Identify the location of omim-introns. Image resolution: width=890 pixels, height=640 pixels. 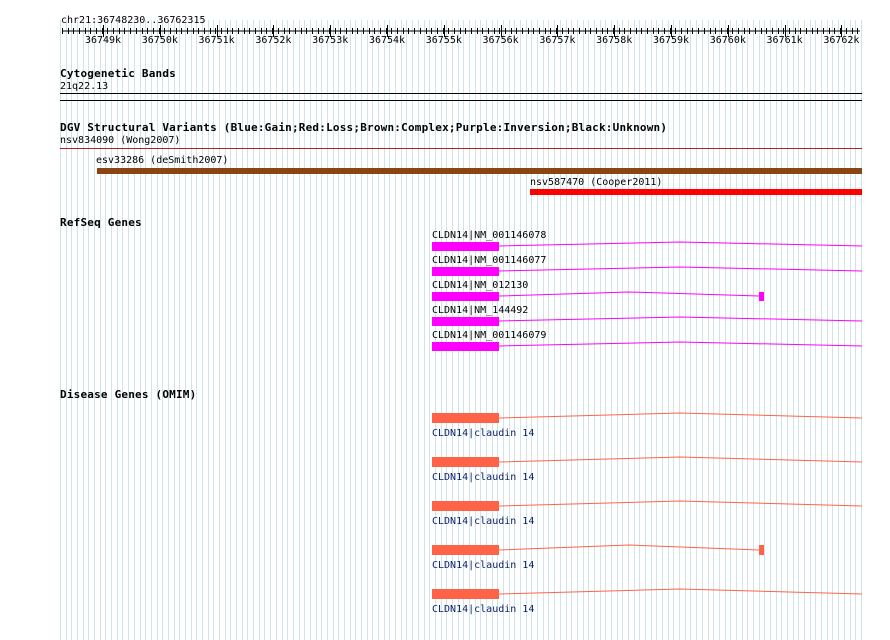
(680, 503).